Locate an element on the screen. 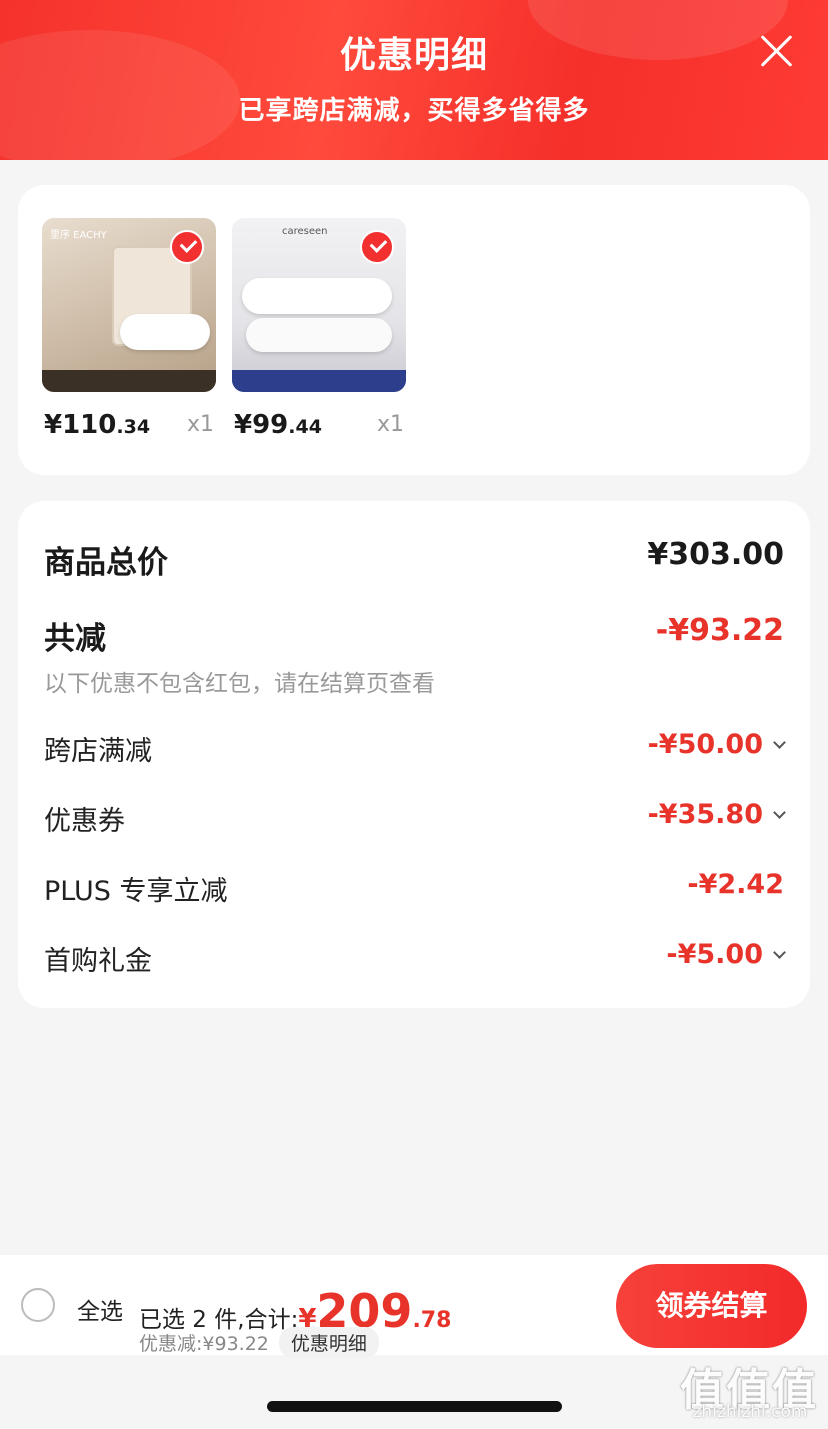 This screenshot has height=1429, width=828. discount-row-coupon: 优惠券 -¥35.80 is located at coordinates (415, 818).